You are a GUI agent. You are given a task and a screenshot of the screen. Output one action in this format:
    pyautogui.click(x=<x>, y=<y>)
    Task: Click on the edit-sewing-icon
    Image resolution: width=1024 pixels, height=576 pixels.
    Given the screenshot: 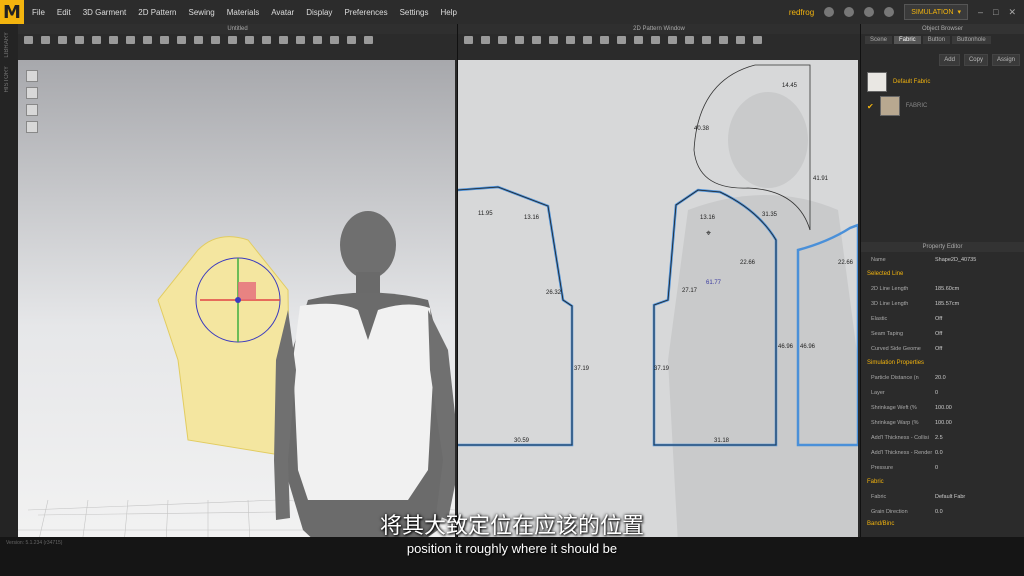 What is the action you would take?
    pyautogui.click(x=655, y=40)
    